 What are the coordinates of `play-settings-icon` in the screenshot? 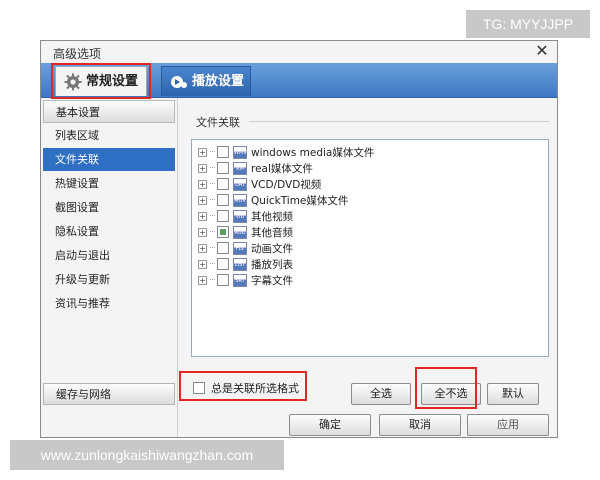 It's located at (179, 82).